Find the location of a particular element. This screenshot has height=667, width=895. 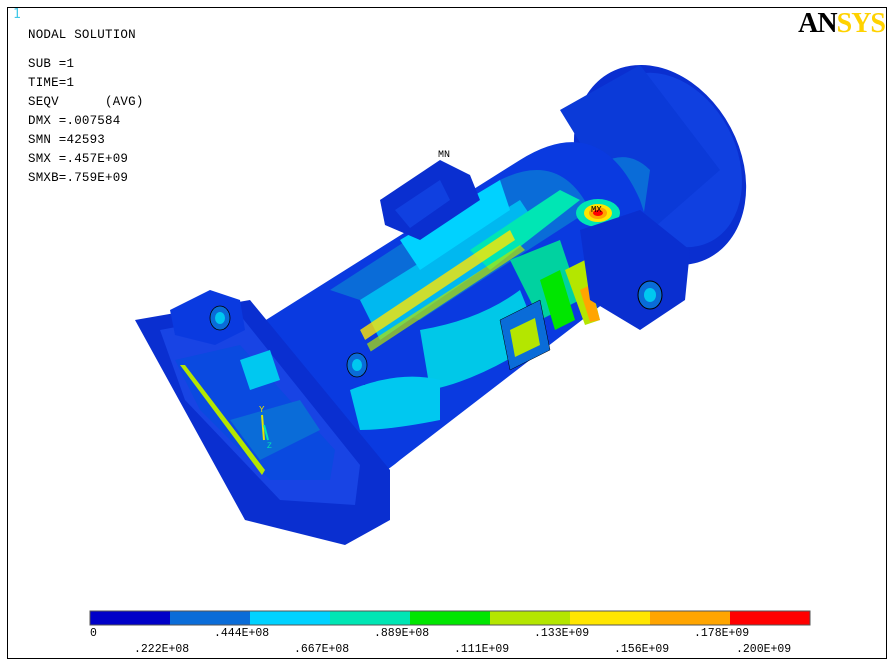

legend-label-bottom: .156E+09 is located at coordinates (642, 649).